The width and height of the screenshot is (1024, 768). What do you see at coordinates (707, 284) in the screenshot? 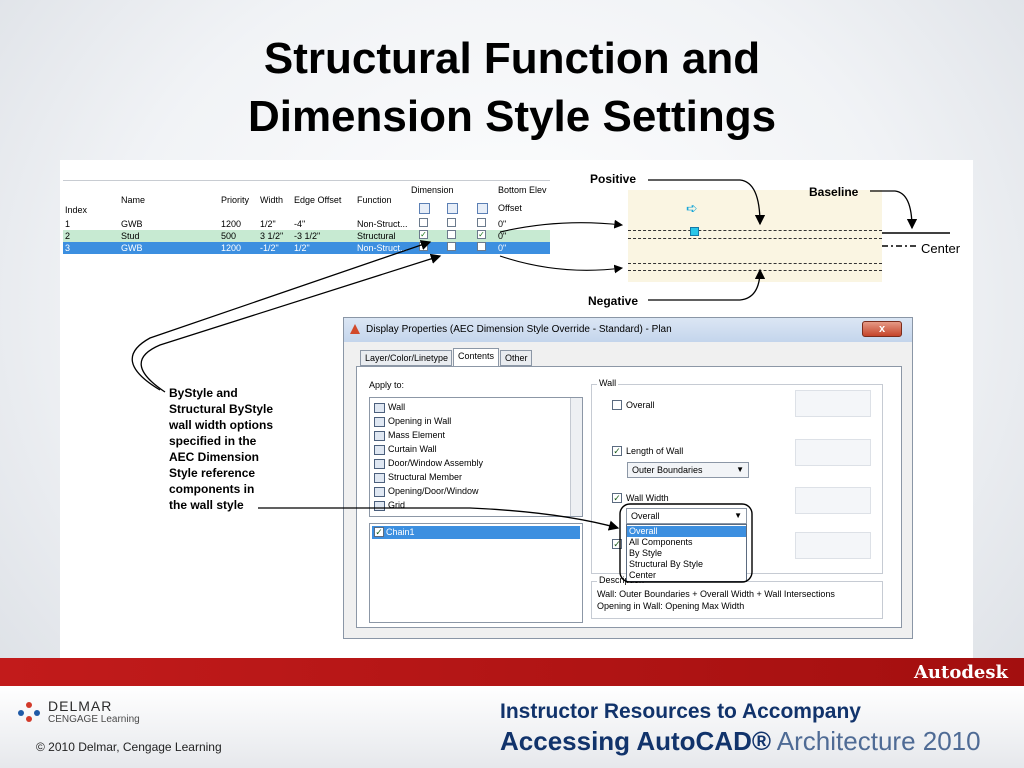
I see `negative-arrow` at bounding box center [707, 284].